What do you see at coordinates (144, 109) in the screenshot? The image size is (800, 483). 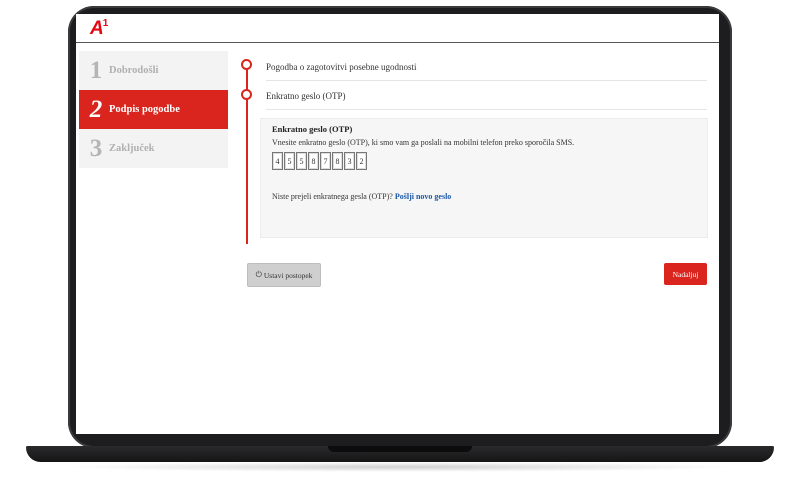 I see `step-label: Podpis pogodbe` at bounding box center [144, 109].